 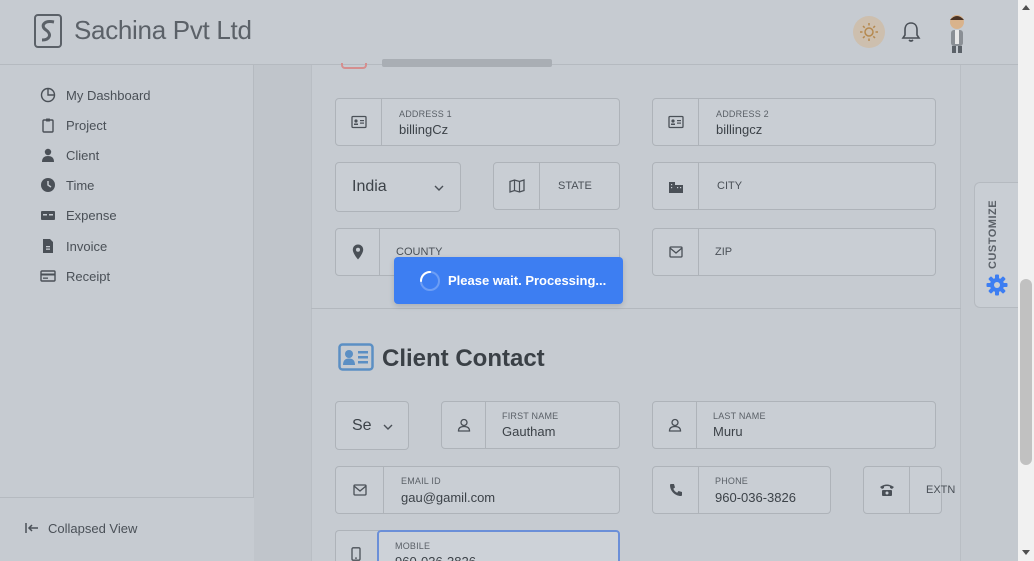 What do you see at coordinates (739, 129) in the screenshot?
I see `address2-value: billingcz` at bounding box center [739, 129].